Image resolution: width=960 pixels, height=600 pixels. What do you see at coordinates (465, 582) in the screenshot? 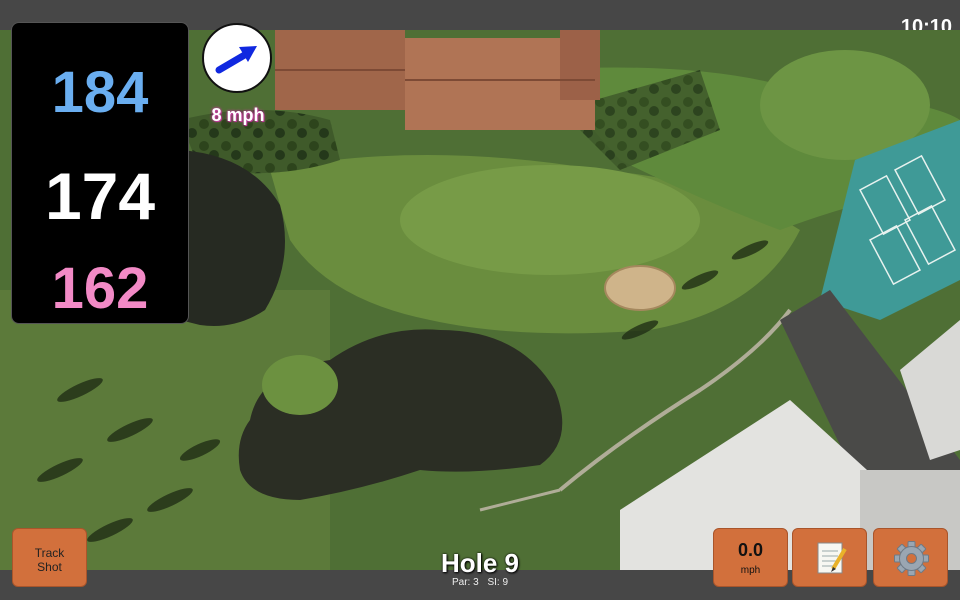
I see `hole-par: Par: 3` at bounding box center [465, 582].